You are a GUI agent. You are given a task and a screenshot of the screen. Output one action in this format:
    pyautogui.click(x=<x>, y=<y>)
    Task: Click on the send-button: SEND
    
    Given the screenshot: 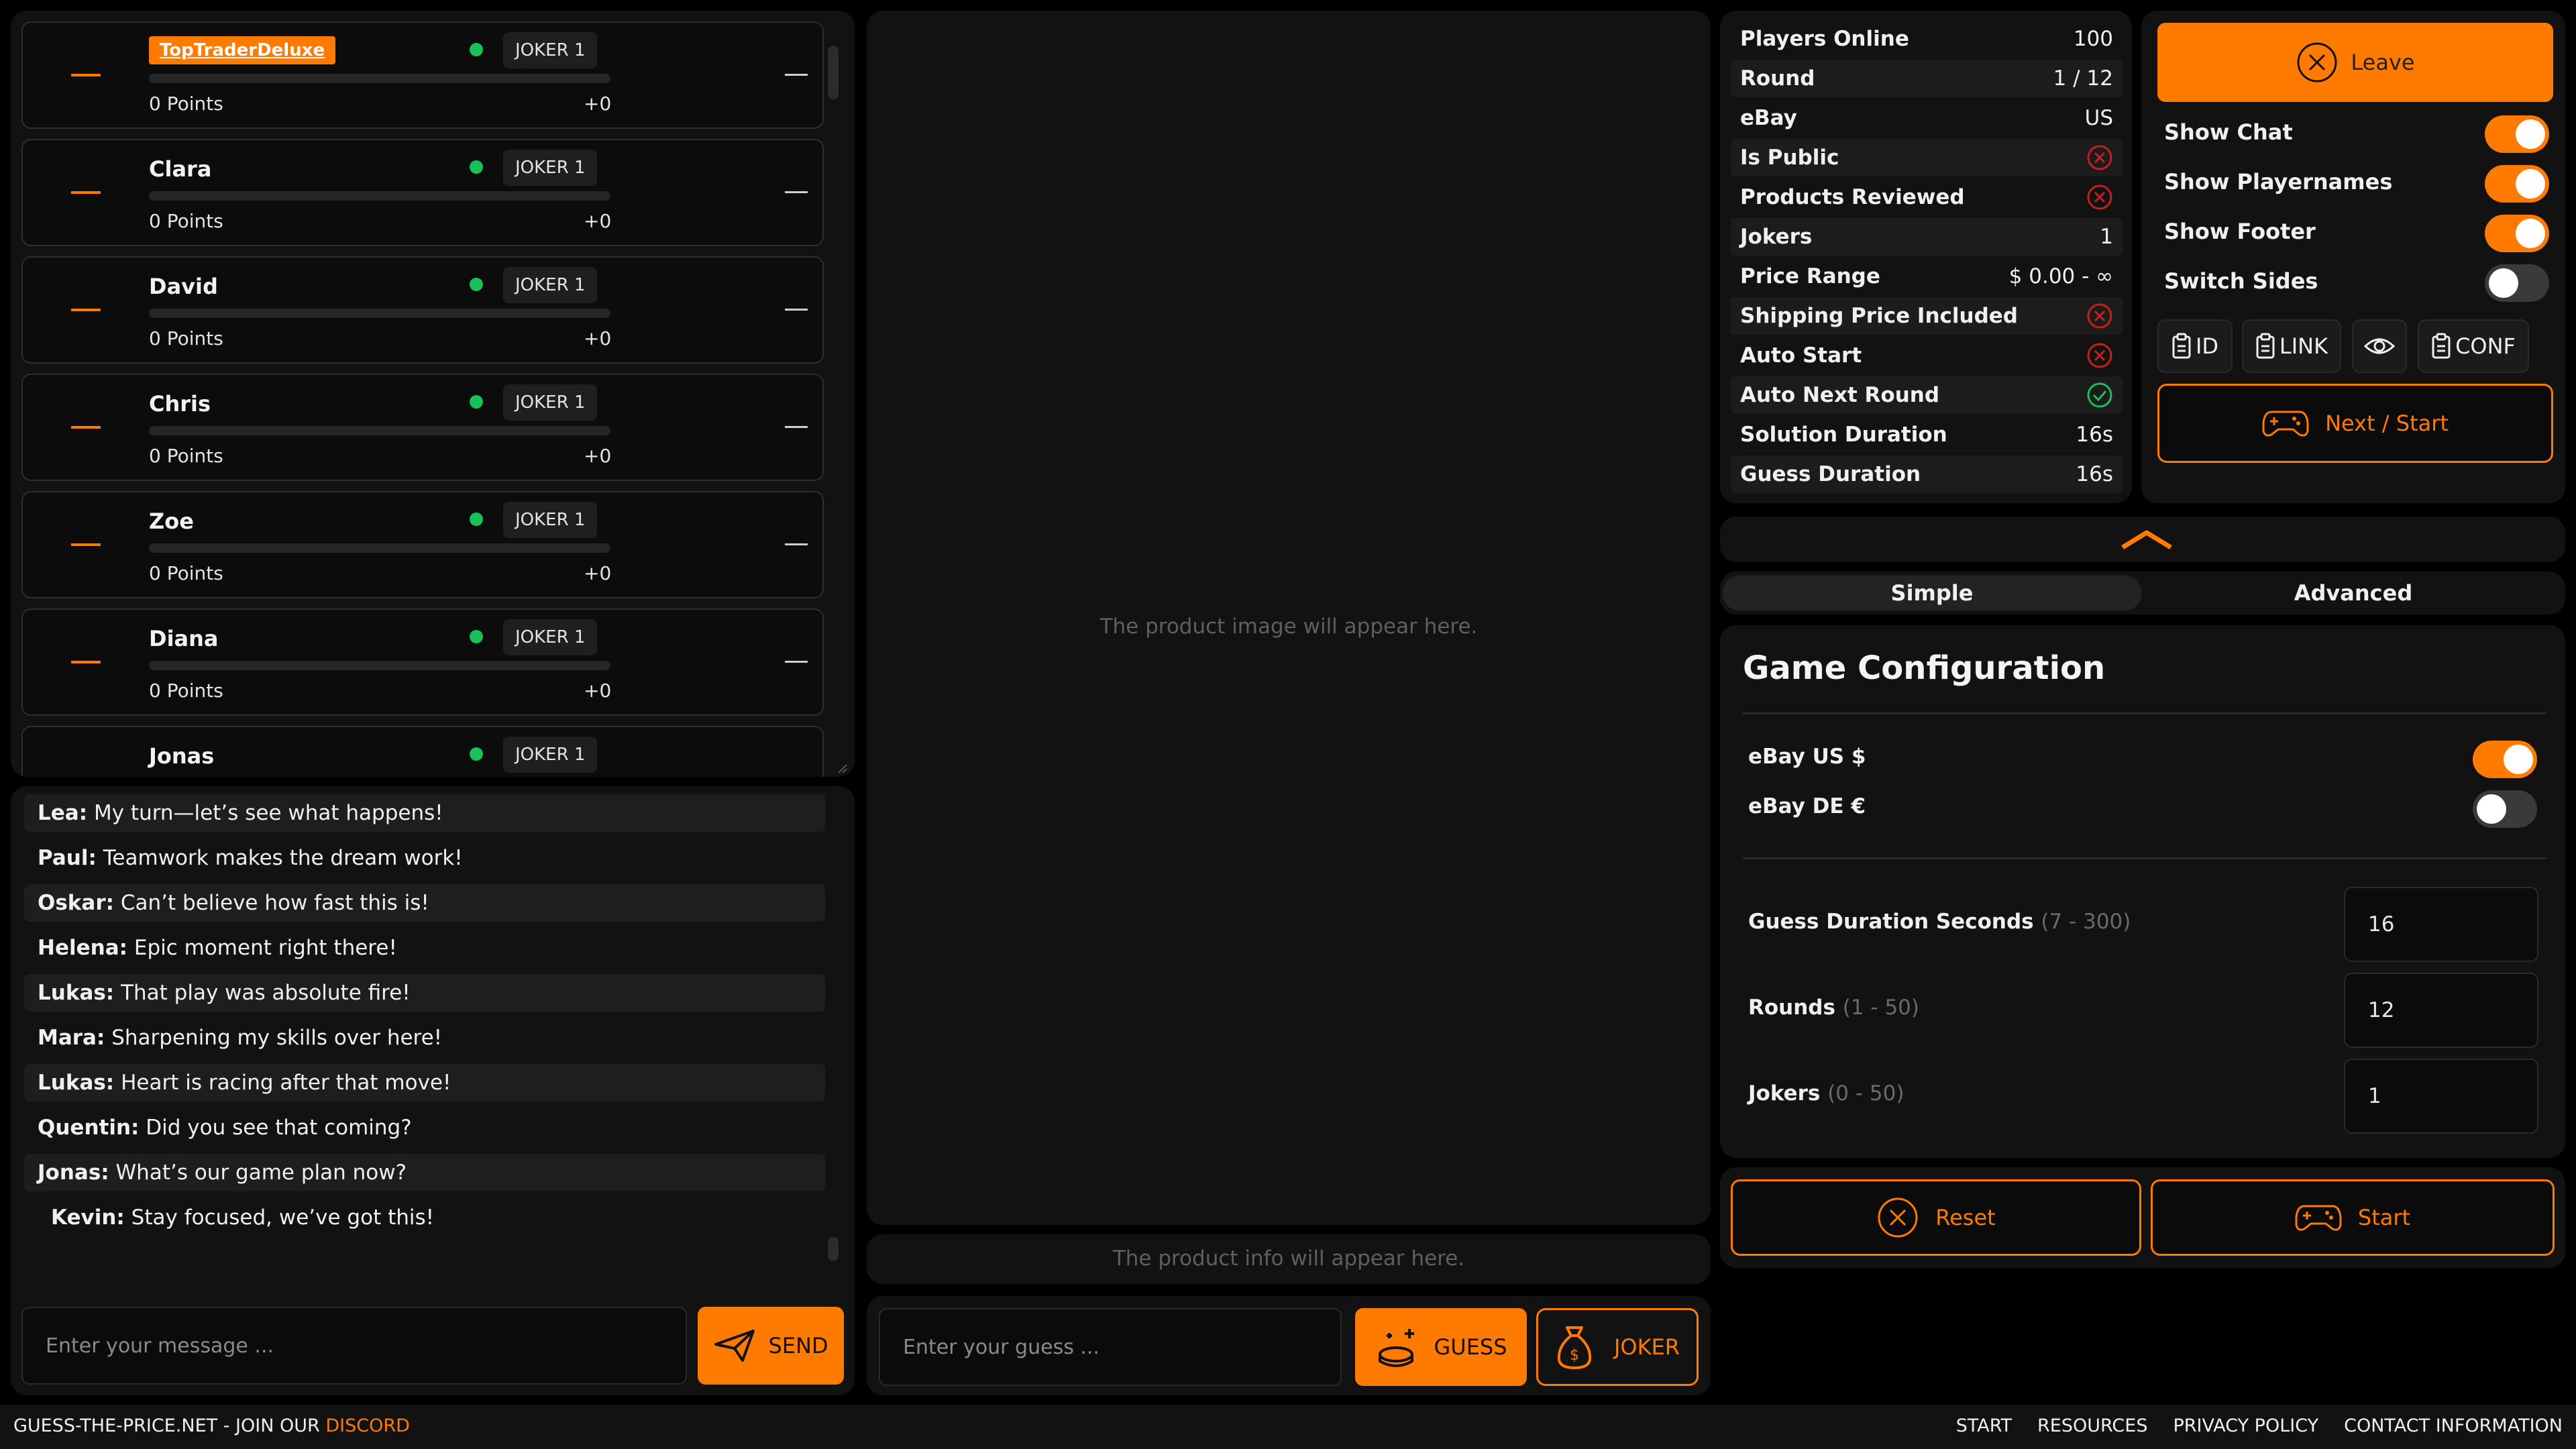 What is the action you would take?
    pyautogui.click(x=771, y=1346)
    